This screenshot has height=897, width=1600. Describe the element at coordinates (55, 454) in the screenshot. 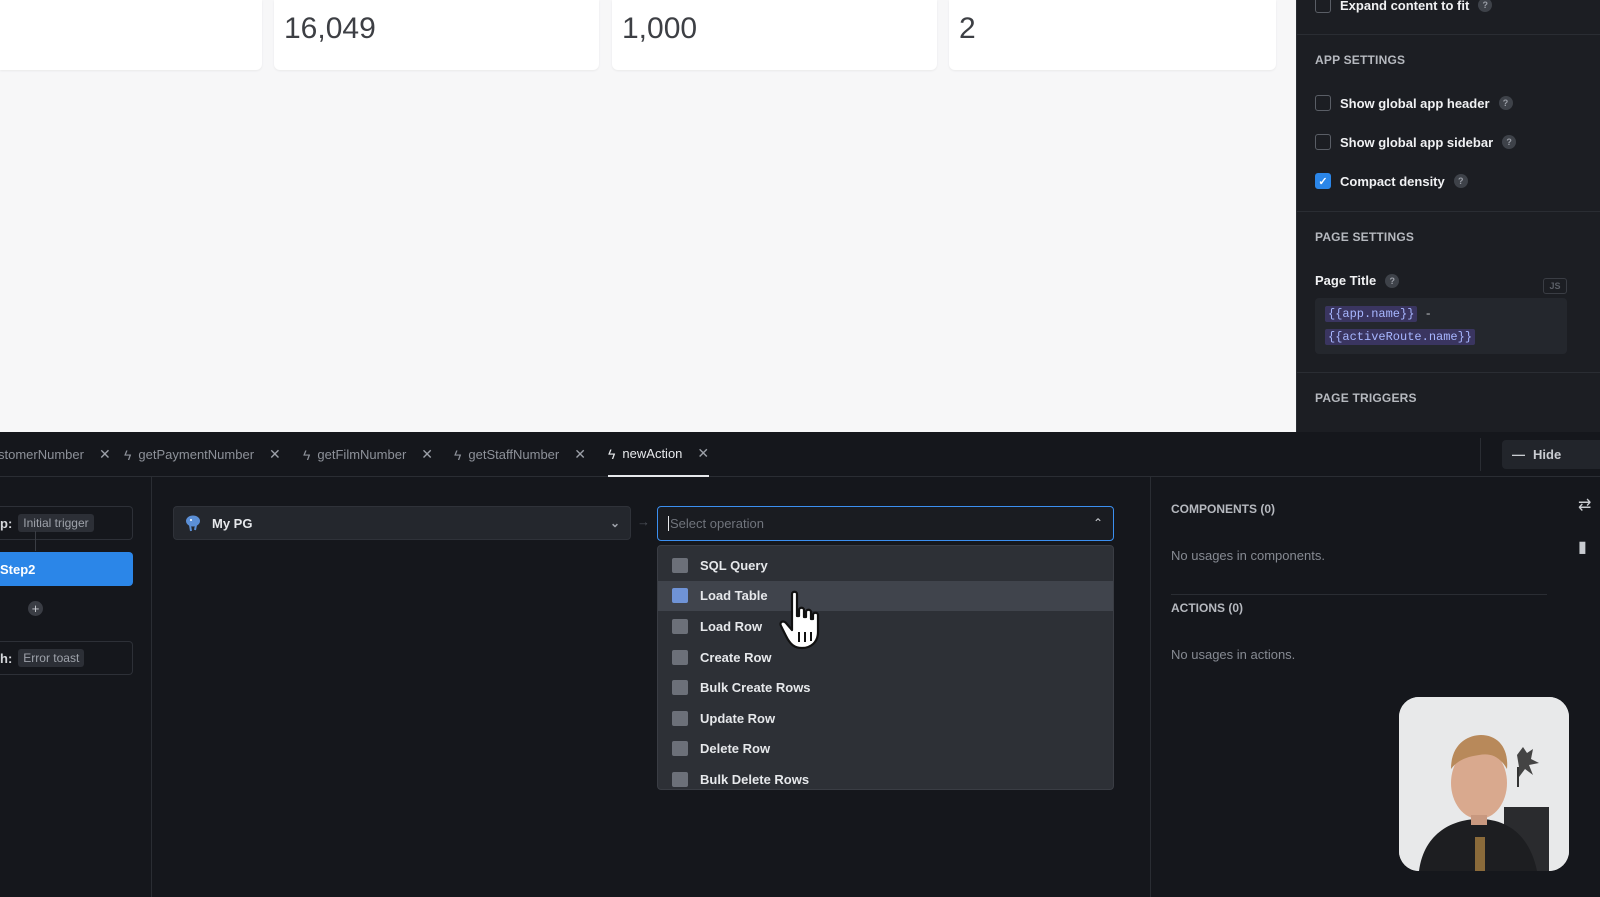

I see `query-tab: stomerNumber ✕` at that location.